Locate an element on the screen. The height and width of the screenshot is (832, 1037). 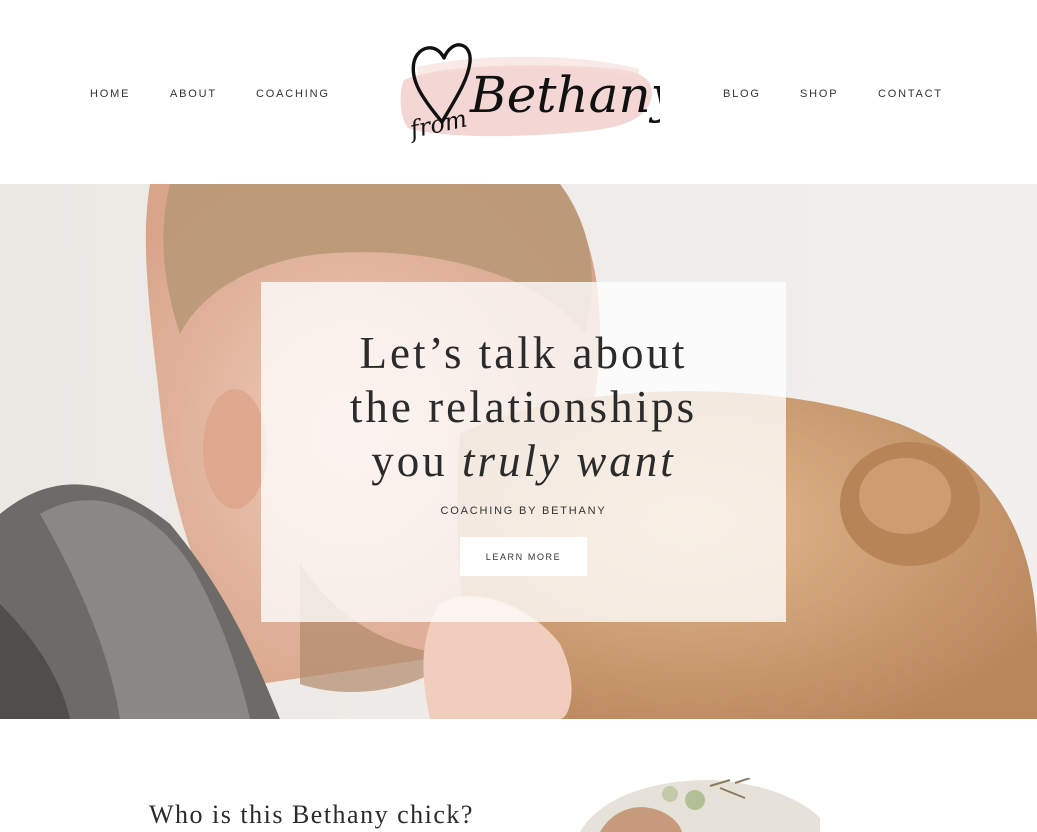
logo-graphic: Bethany from is located at coordinates (540, 93).